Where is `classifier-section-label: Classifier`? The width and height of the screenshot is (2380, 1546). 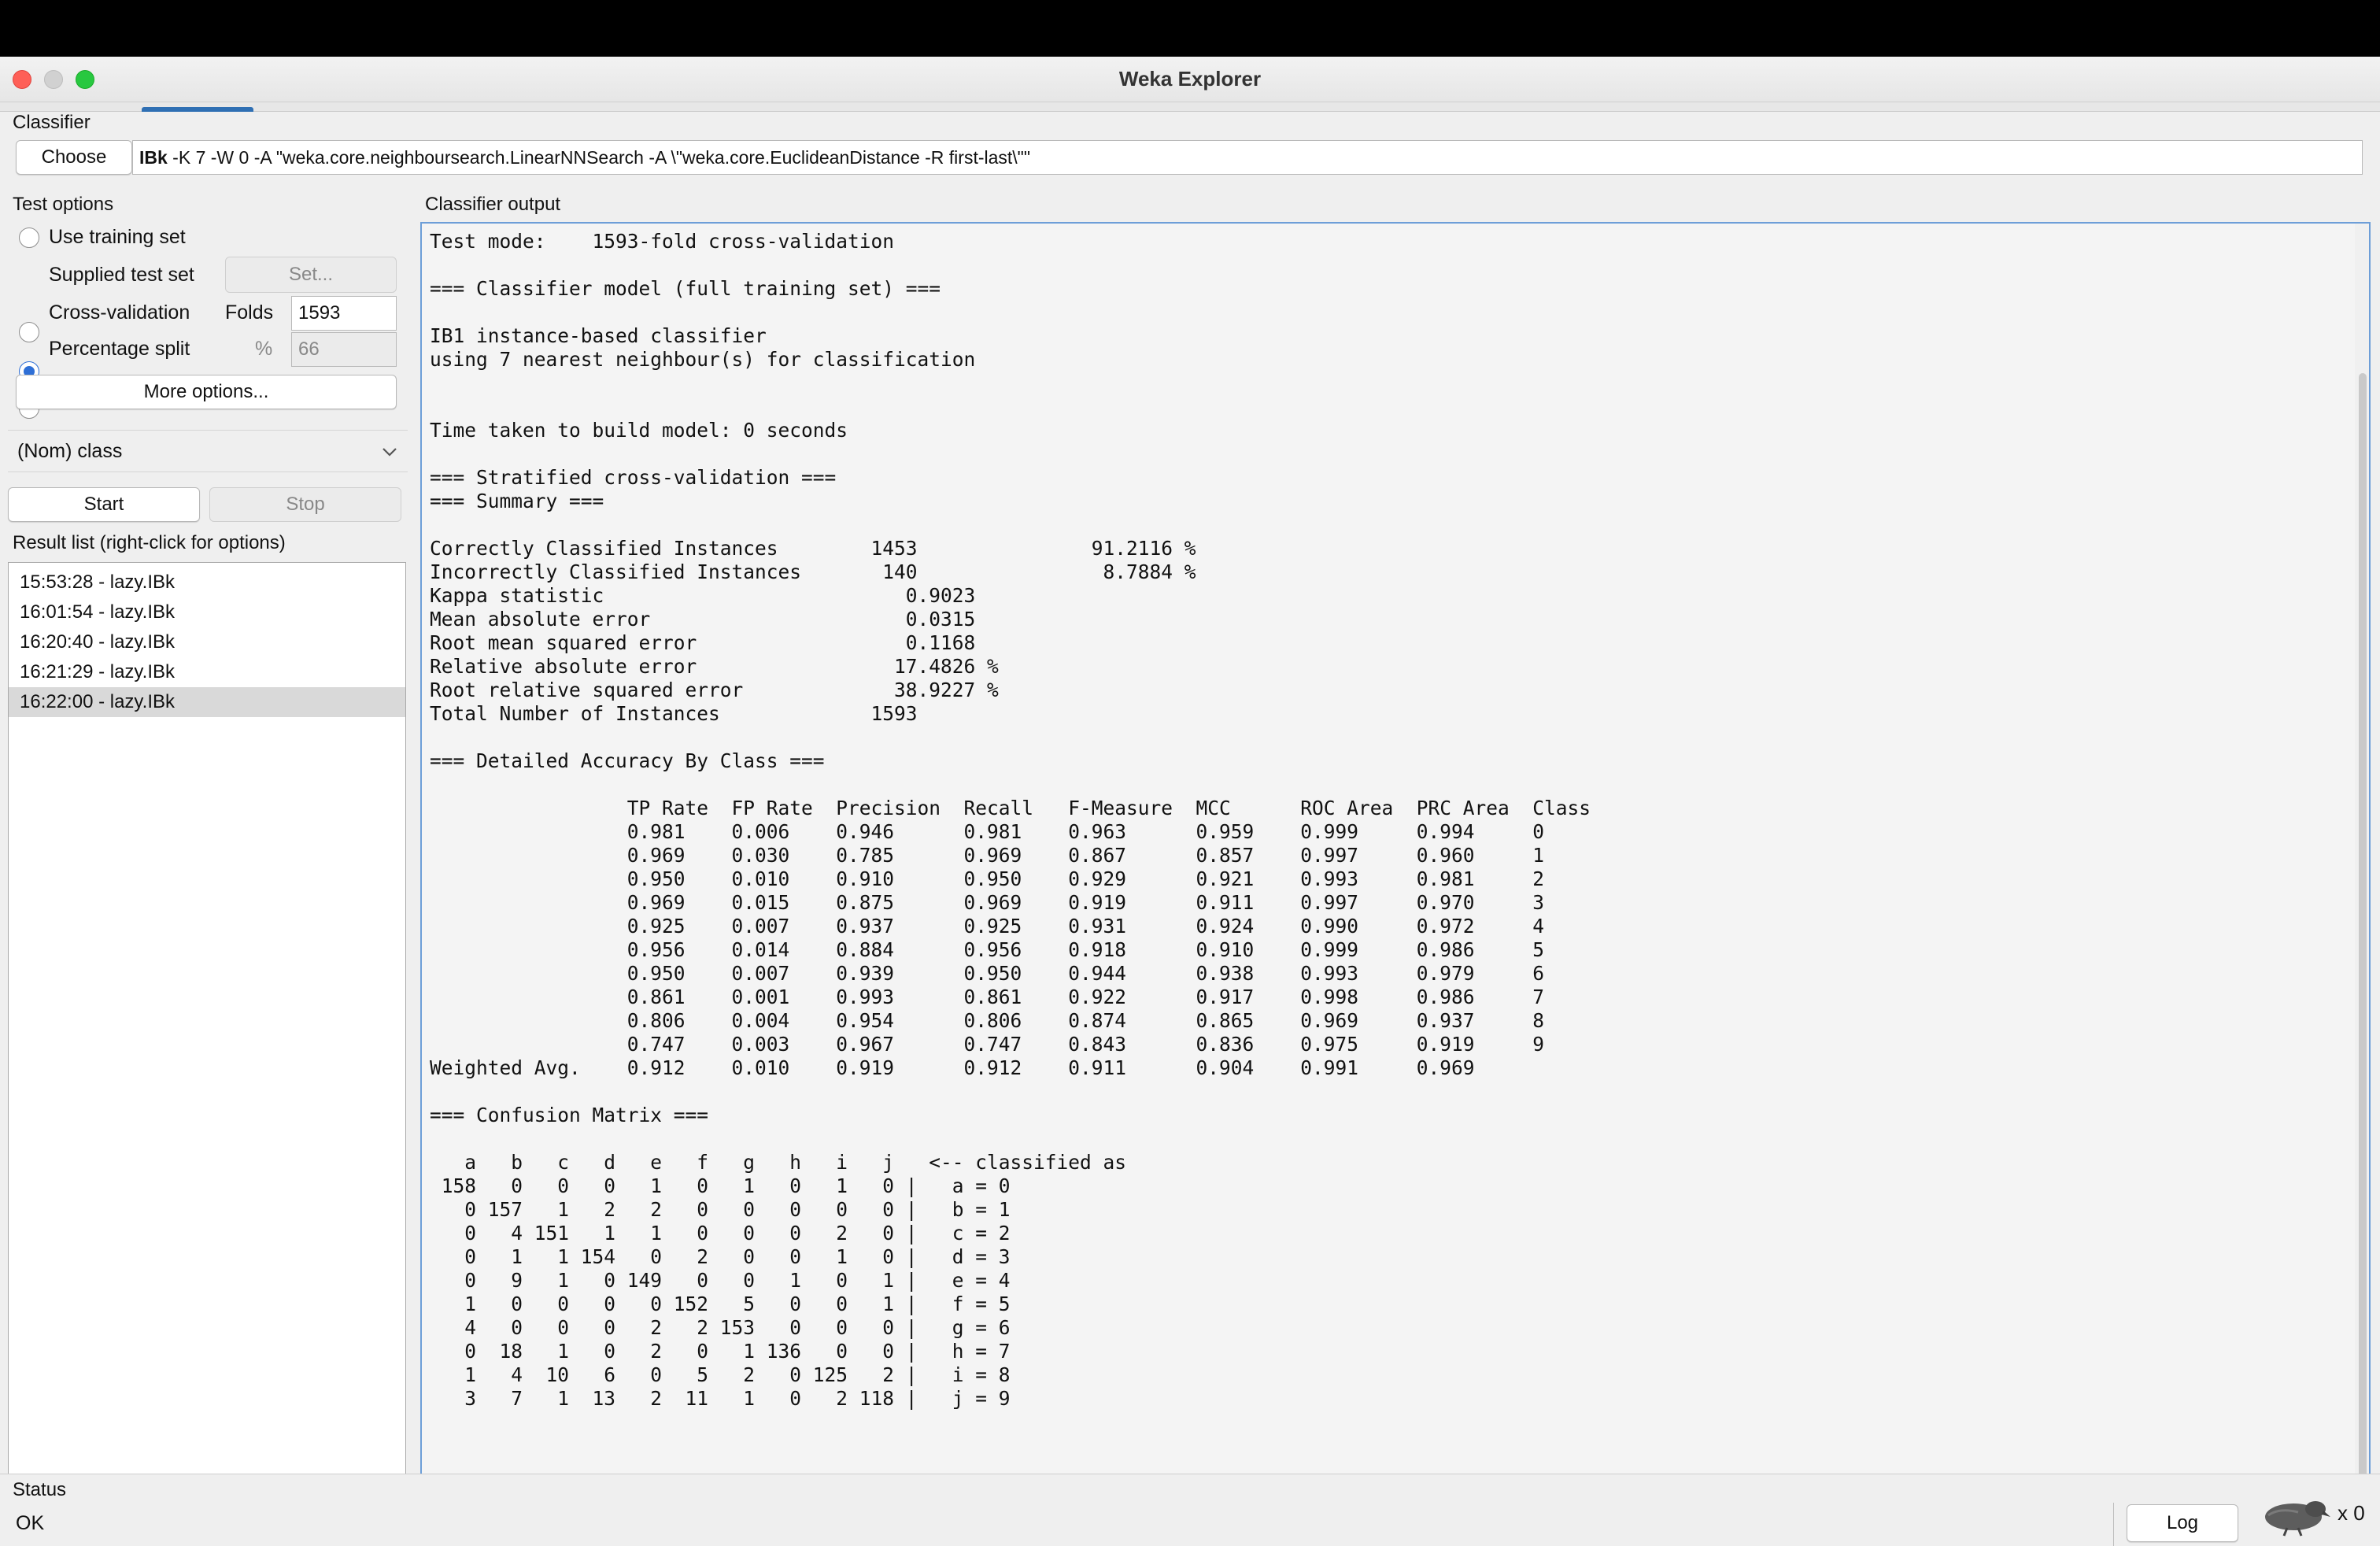
classifier-section-label: Classifier is located at coordinates (52, 123).